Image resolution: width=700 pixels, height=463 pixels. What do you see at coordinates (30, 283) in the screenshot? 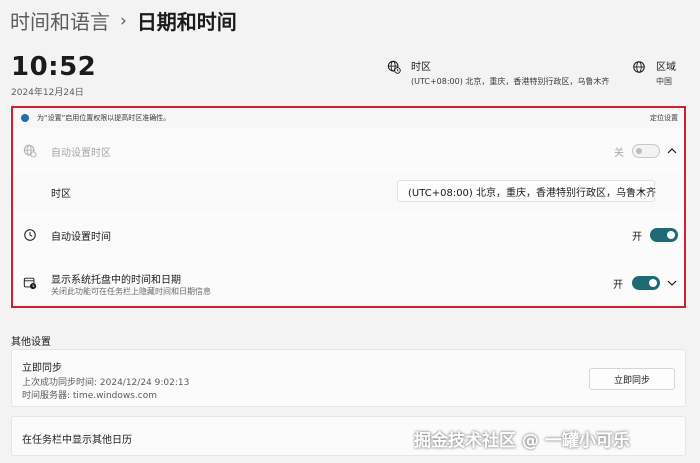
I see `calendar-clock-icon` at bounding box center [30, 283].